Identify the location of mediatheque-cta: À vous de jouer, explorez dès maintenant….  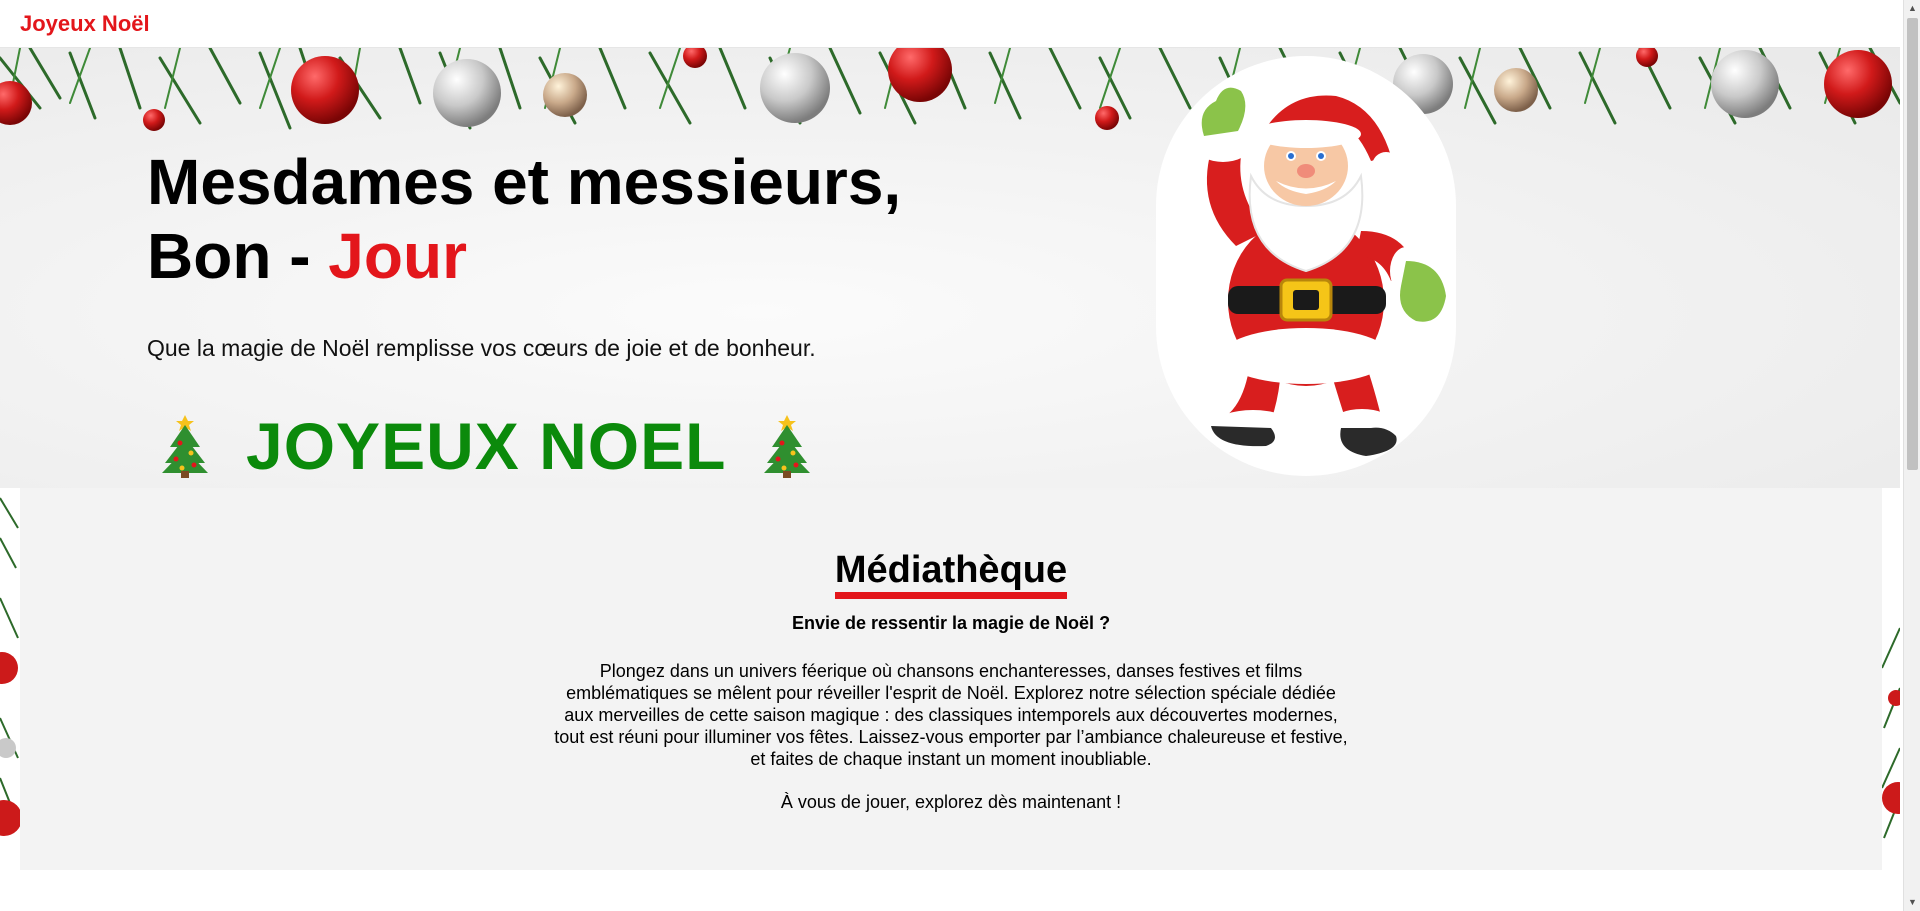
(951, 802).